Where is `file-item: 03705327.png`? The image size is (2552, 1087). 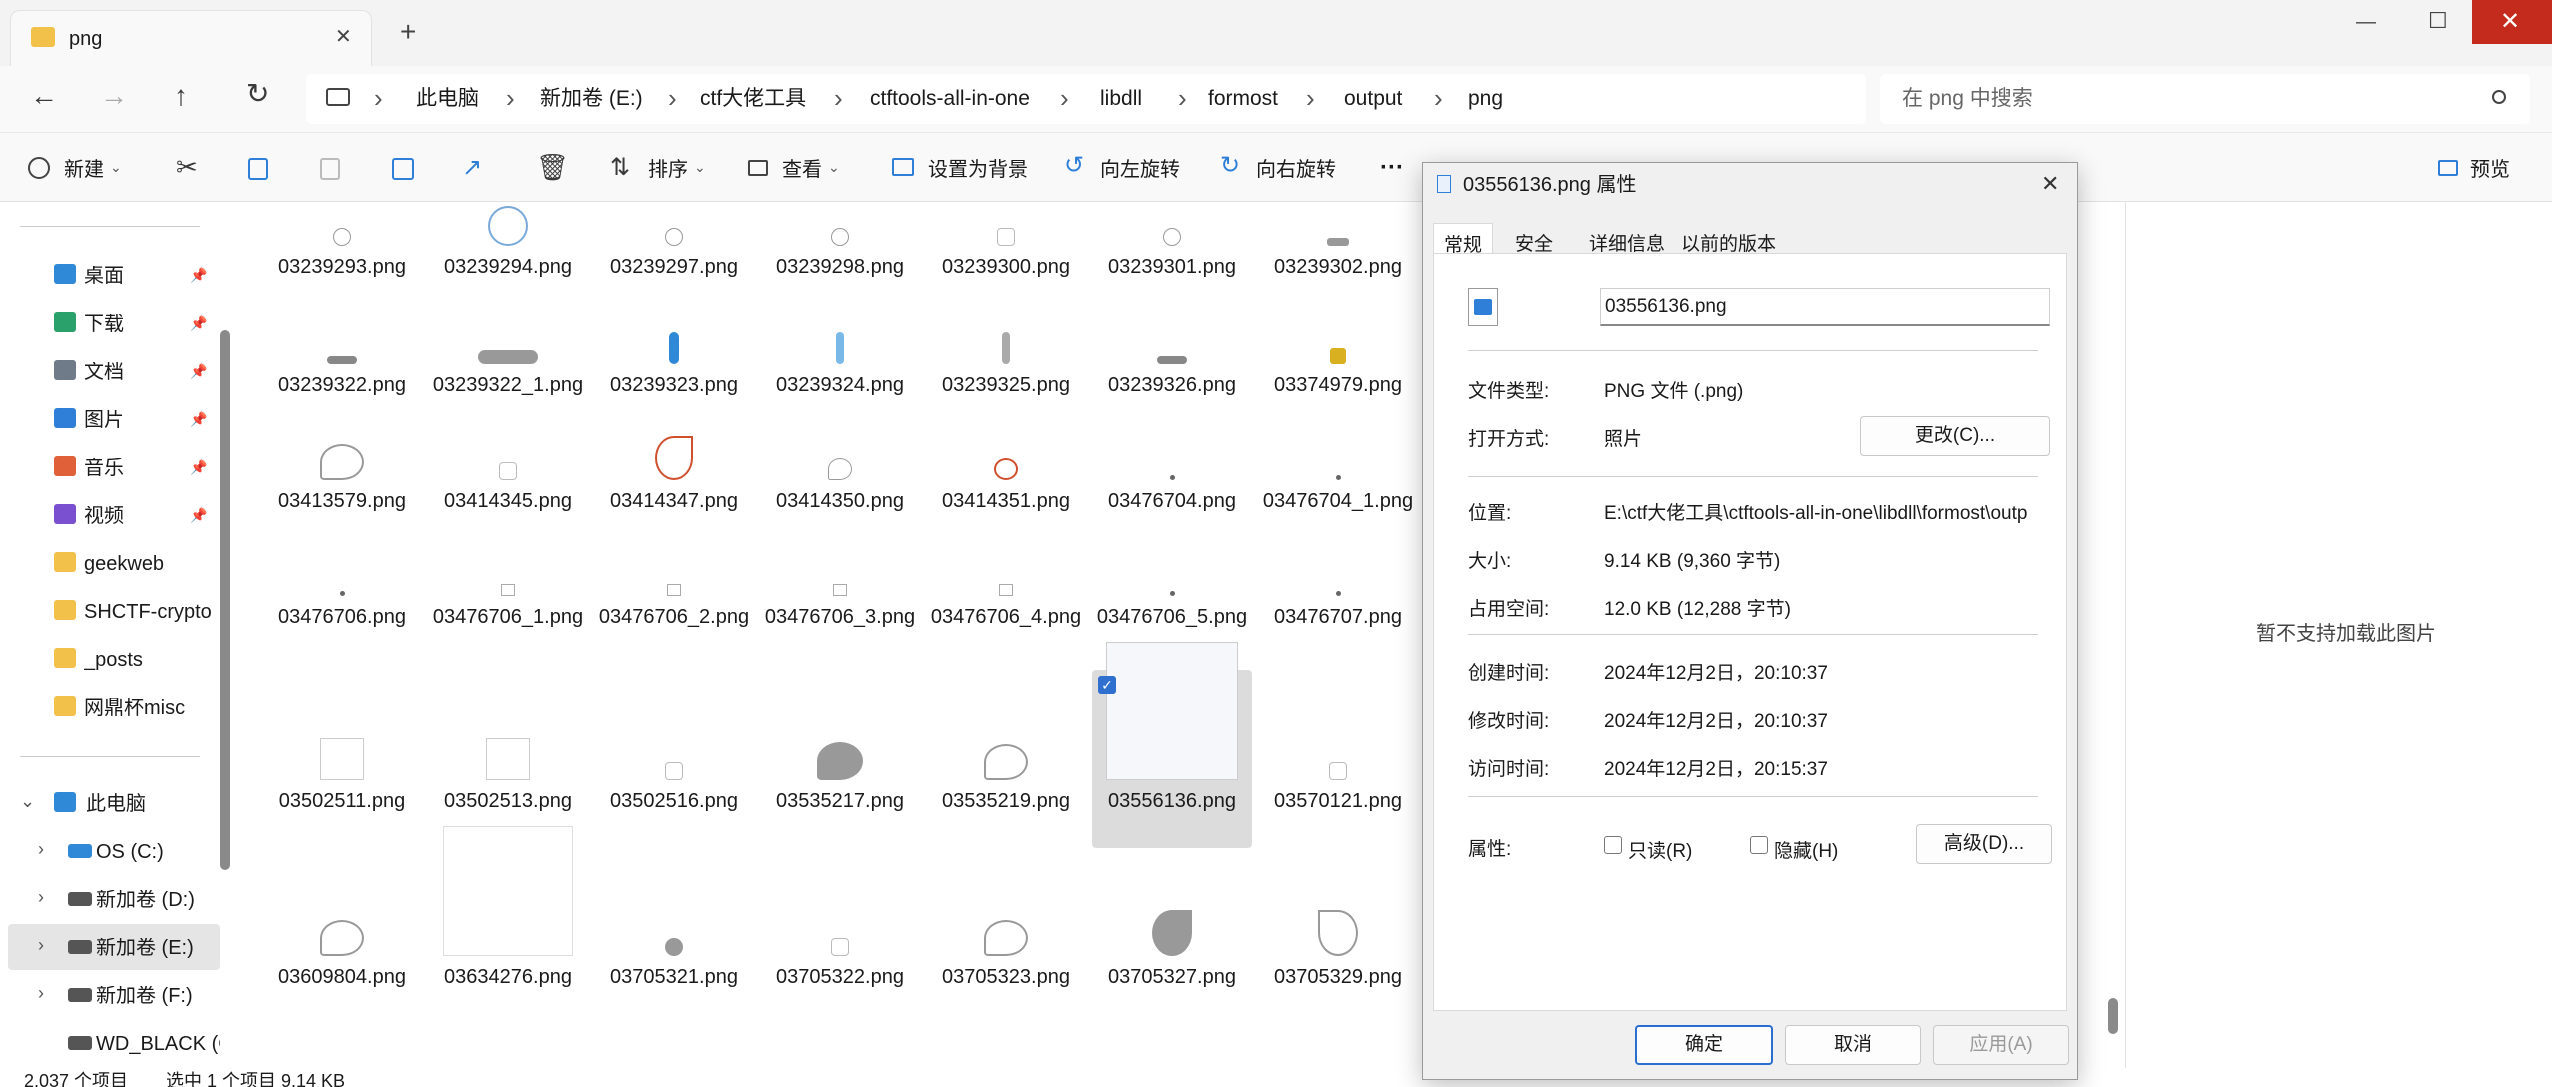 file-item: 03705327.png is located at coordinates (1172, 927).